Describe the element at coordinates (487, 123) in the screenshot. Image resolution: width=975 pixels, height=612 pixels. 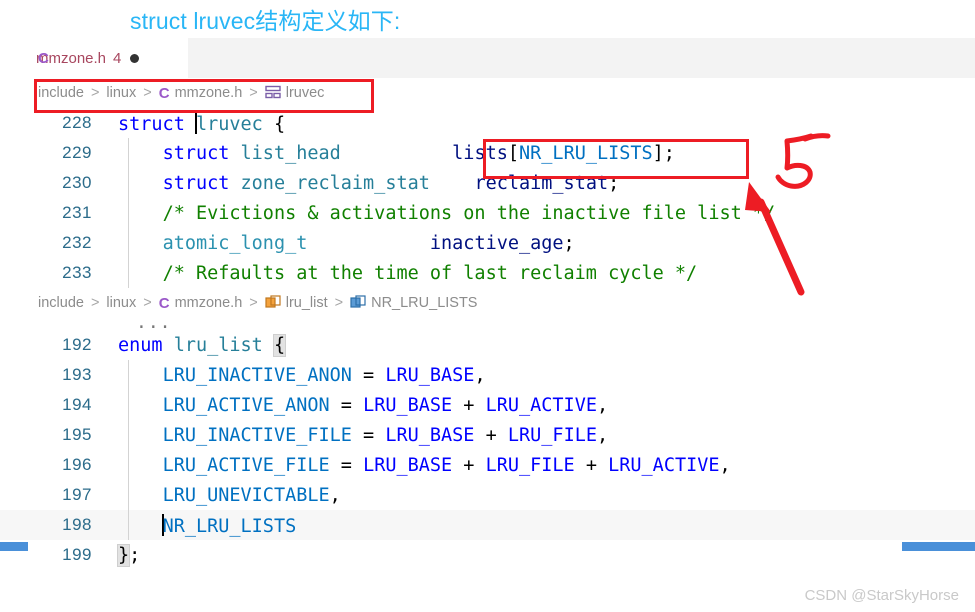
I see `code-line: 228 struct lruvec {` at that location.